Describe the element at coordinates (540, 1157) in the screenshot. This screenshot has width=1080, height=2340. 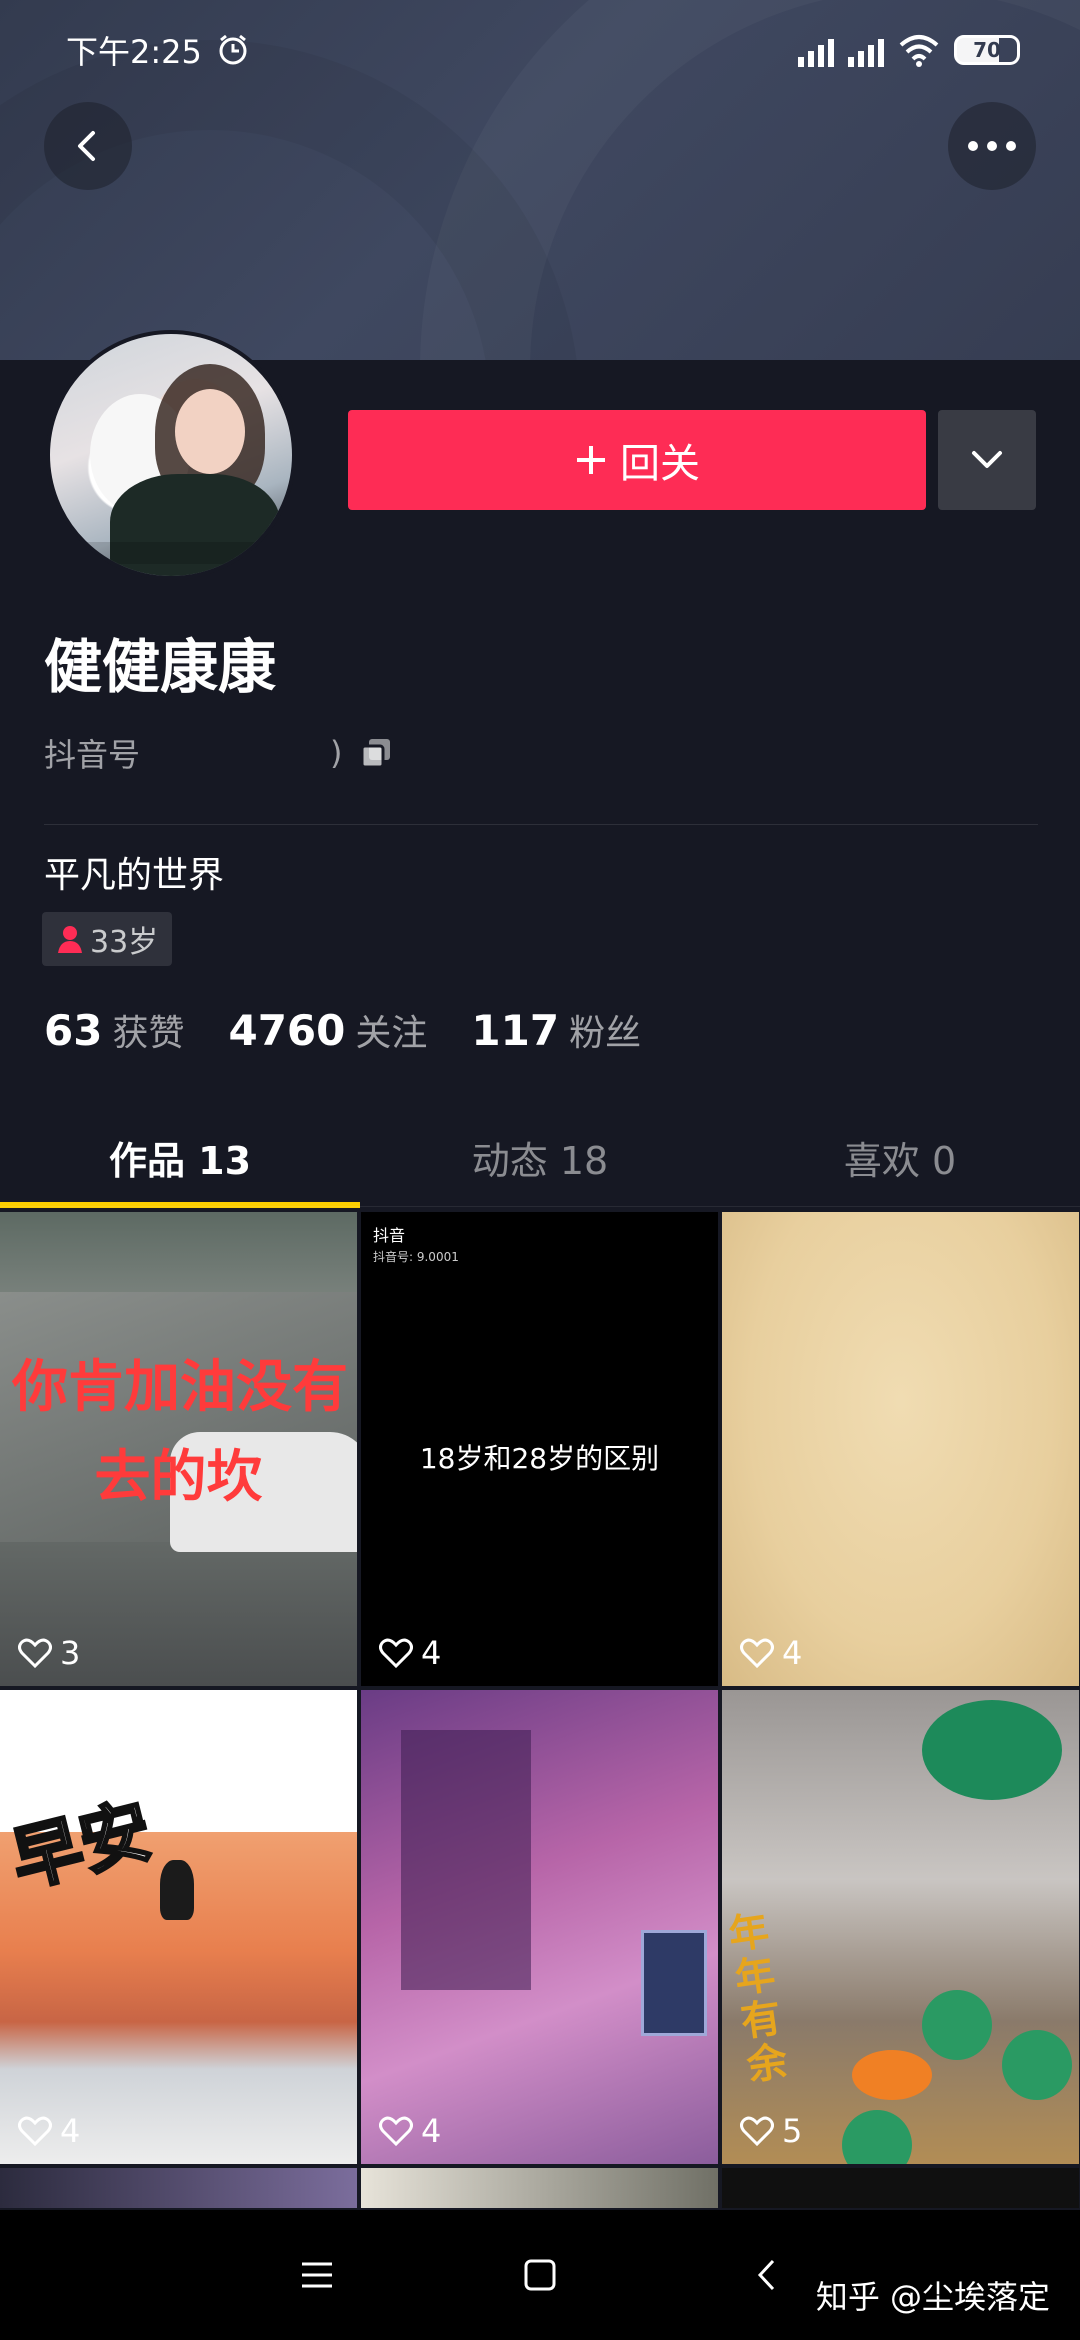
I see `tab-moments: 动态 18` at that location.